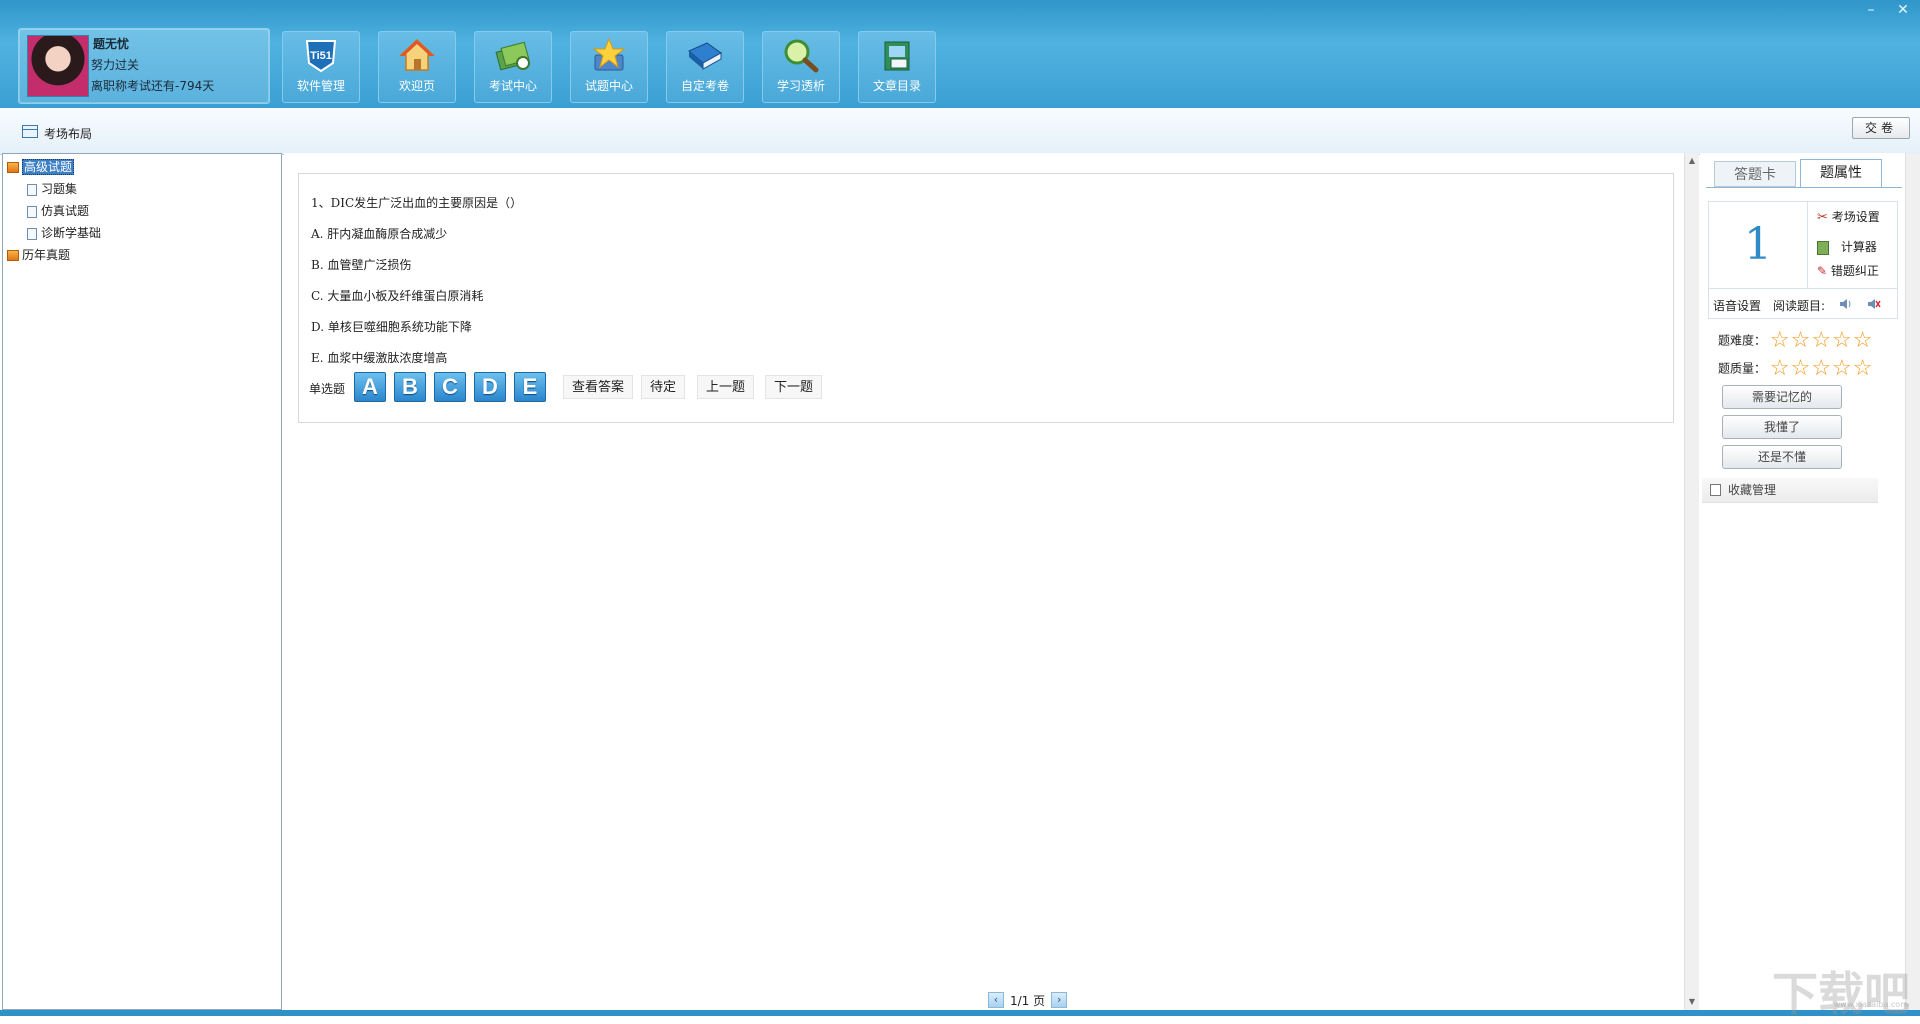  I want to click on answer-b-button: B, so click(410, 387).